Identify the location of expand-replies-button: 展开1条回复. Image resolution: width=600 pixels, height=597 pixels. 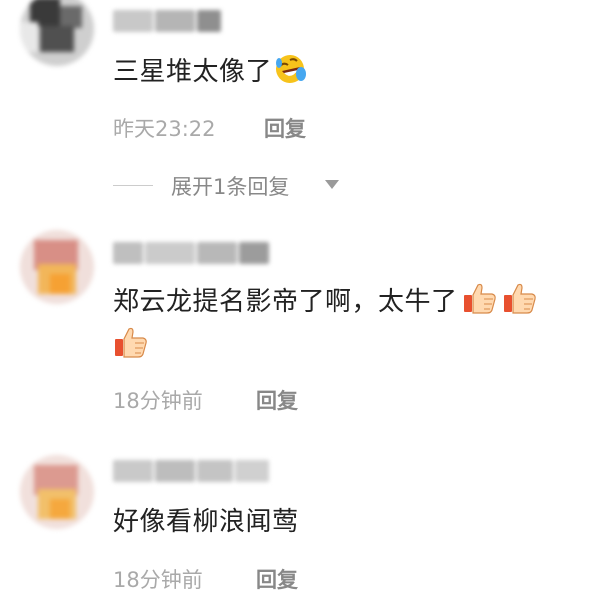
(243, 186).